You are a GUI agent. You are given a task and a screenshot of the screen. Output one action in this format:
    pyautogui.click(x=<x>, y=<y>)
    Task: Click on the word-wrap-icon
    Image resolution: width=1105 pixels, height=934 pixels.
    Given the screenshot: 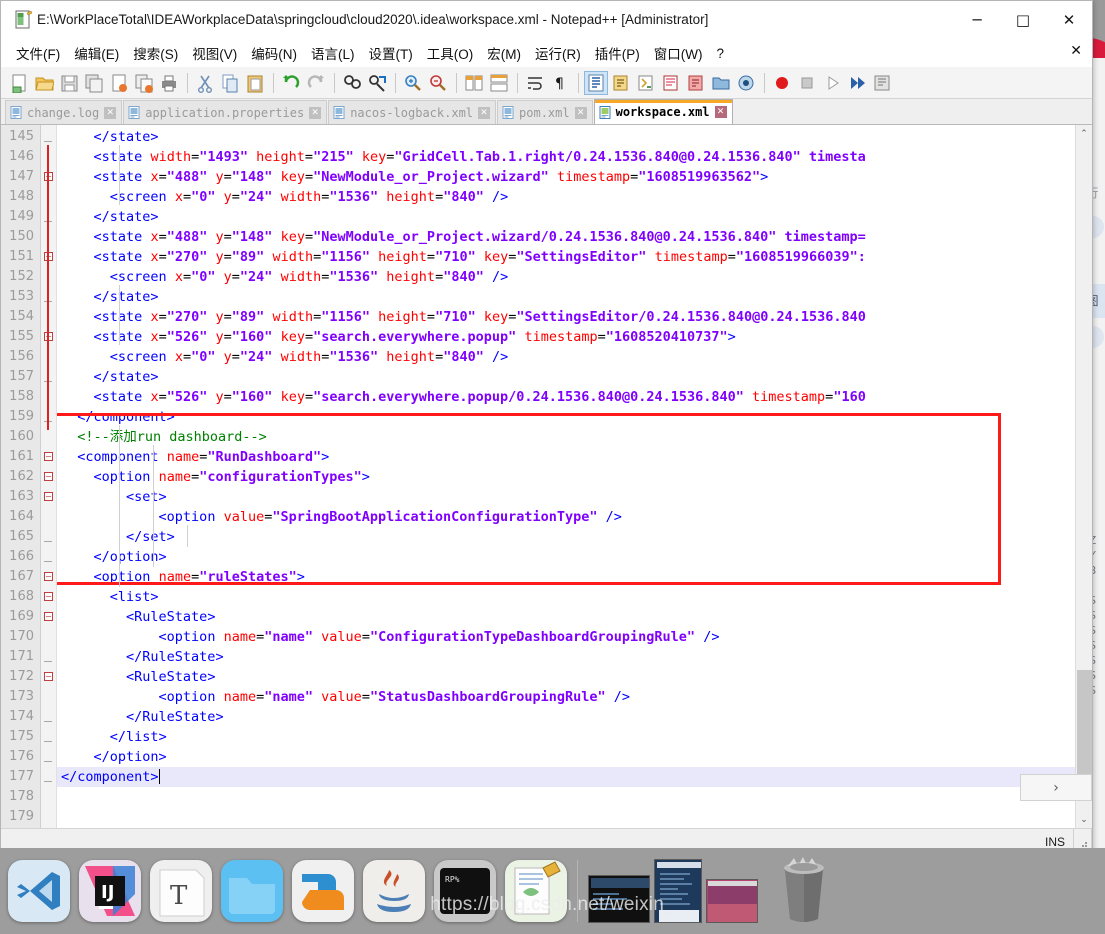 What is the action you would take?
    pyautogui.click(x=535, y=83)
    